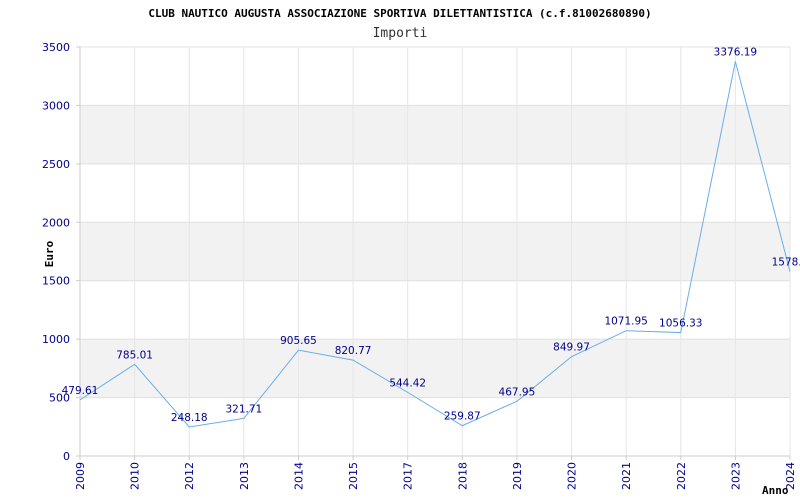 This screenshot has height=500, width=800. Describe the element at coordinates (353, 476) in the screenshot. I see `x-tick-label: 2015` at that location.